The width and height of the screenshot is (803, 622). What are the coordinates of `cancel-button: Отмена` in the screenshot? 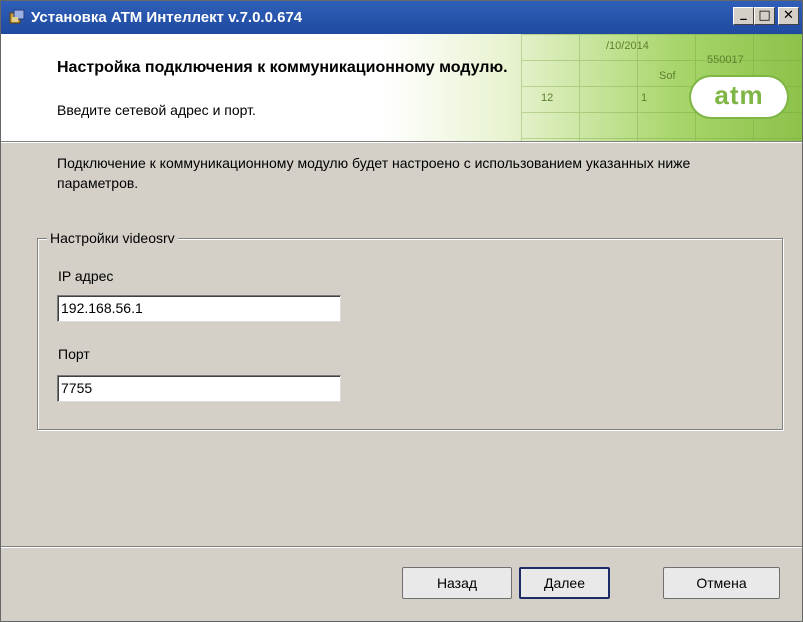 It's located at (721, 583).